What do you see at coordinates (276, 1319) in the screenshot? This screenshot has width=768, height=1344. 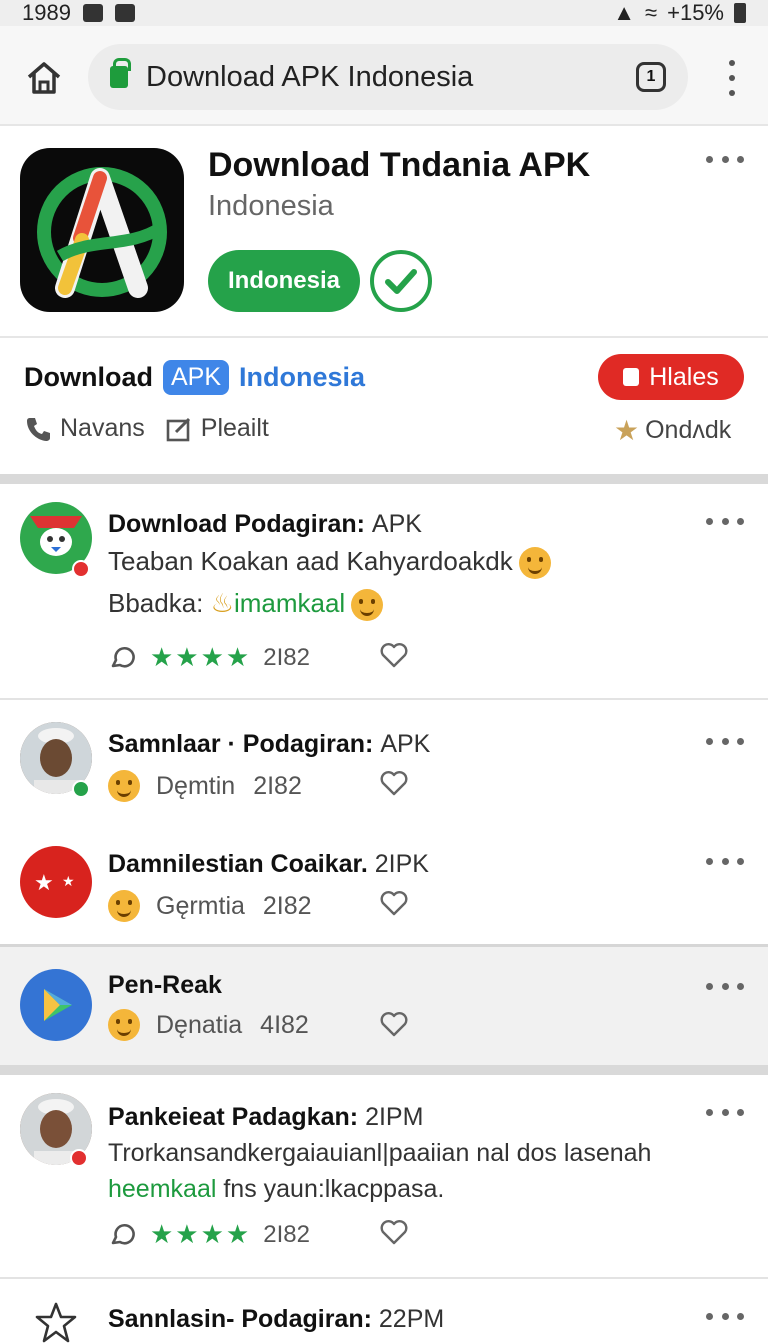 I see `post-title: Sannlasin- Podagiran: 22PM` at bounding box center [276, 1319].